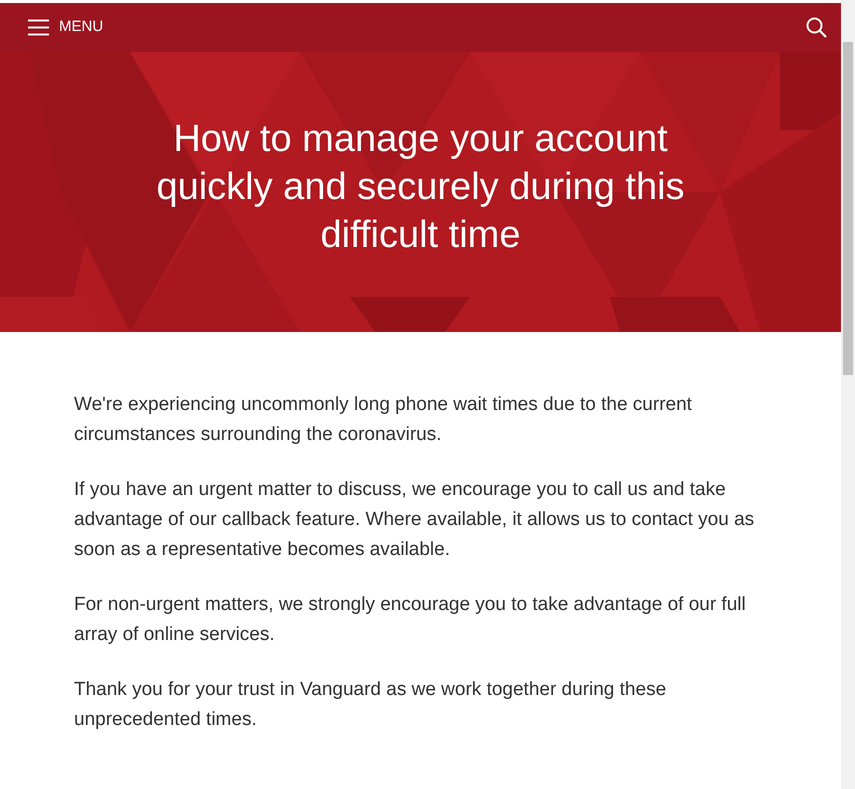 The width and height of the screenshot is (855, 789). What do you see at coordinates (410, 620) in the screenshot?
I see `paragraph: For non-urgent matters, we strongly encourage you to take advantage of our full array of online services.` at bounding box center [410, 620].